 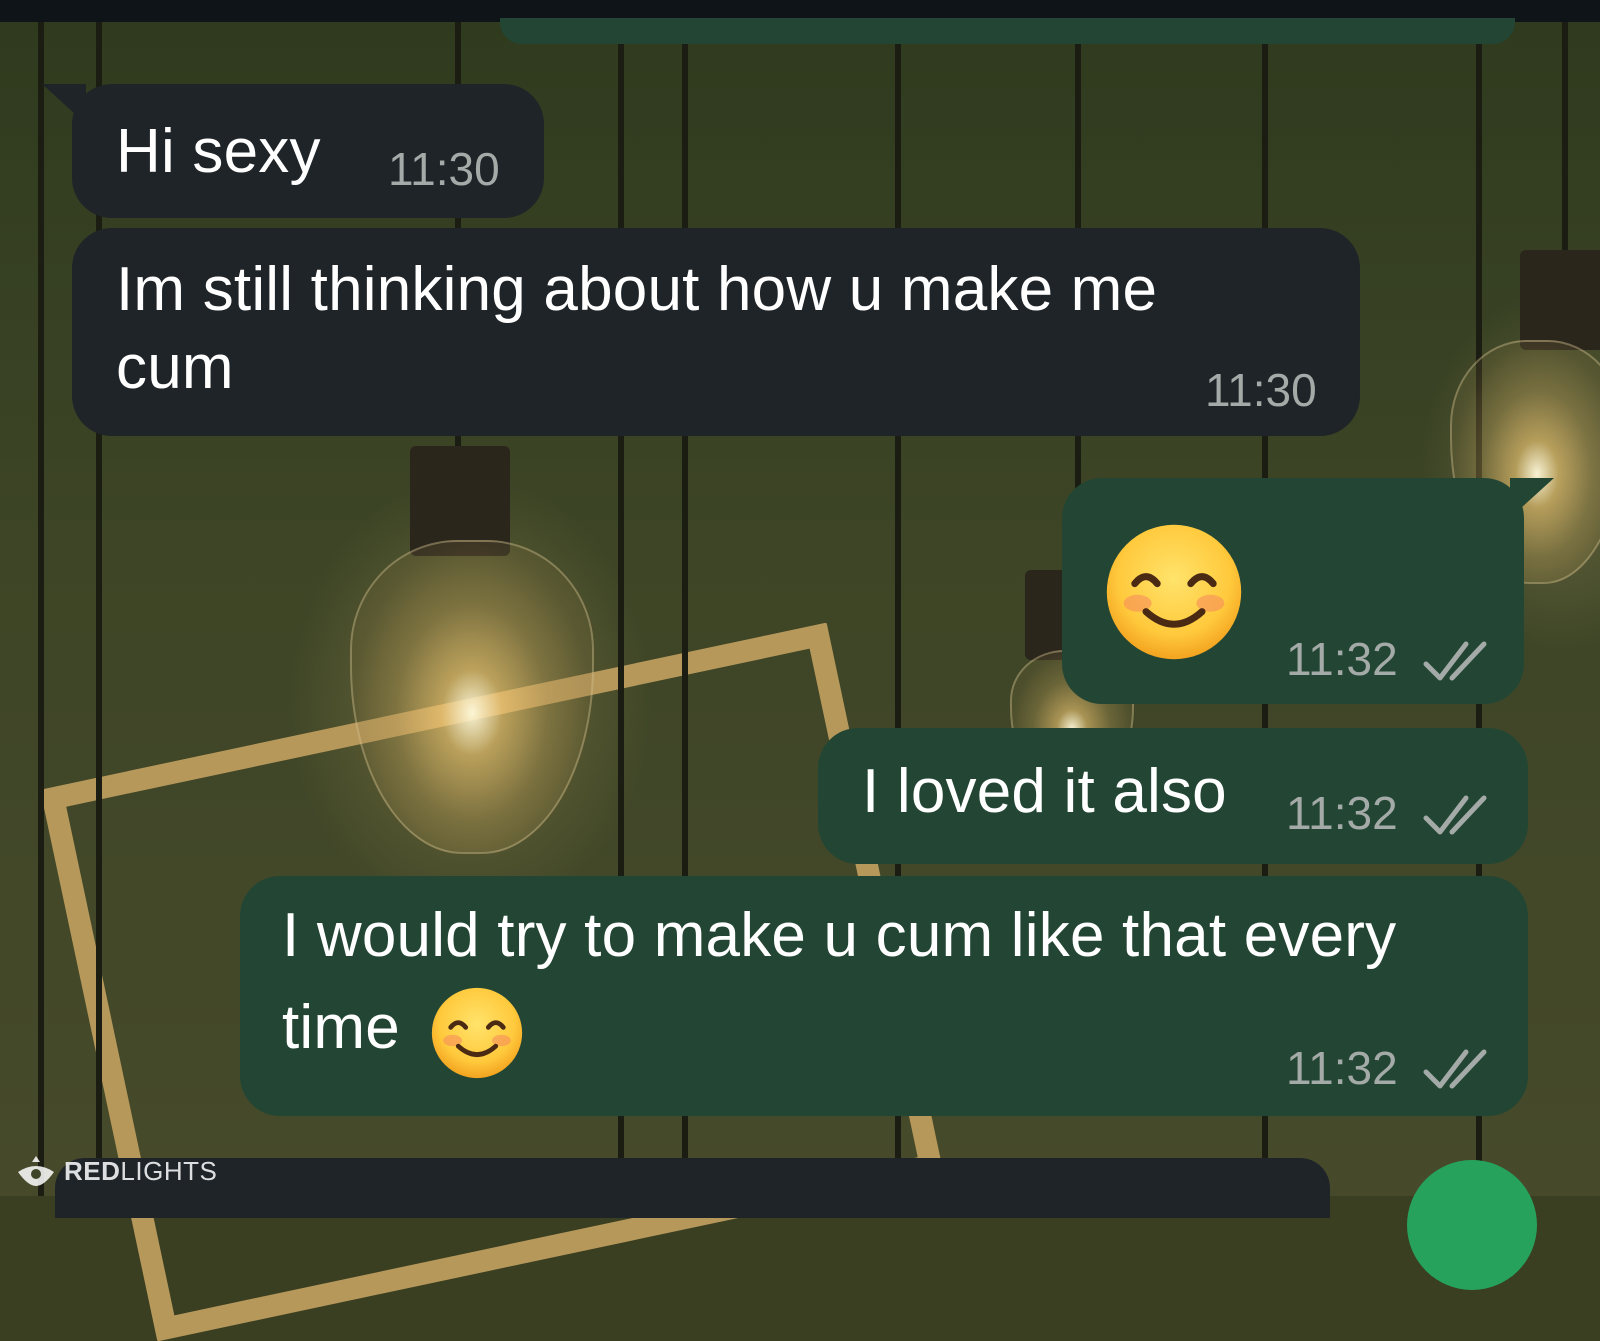 I want to click on previous-message-bubble, so click(x=1007, y=31).